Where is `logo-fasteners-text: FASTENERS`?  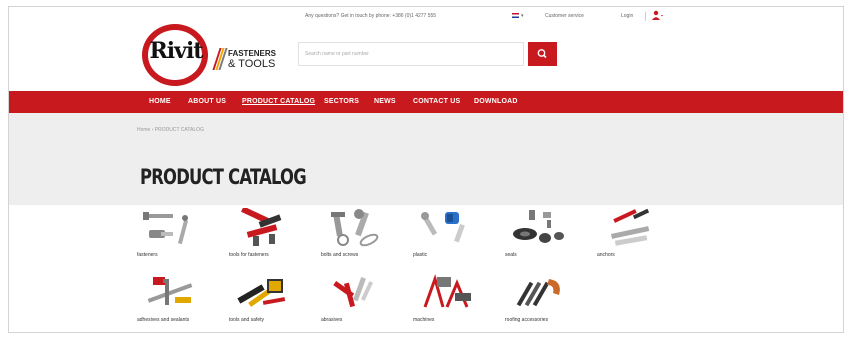
logo-fasteners-text: FASTENERS is located at coordinates (252, 53).